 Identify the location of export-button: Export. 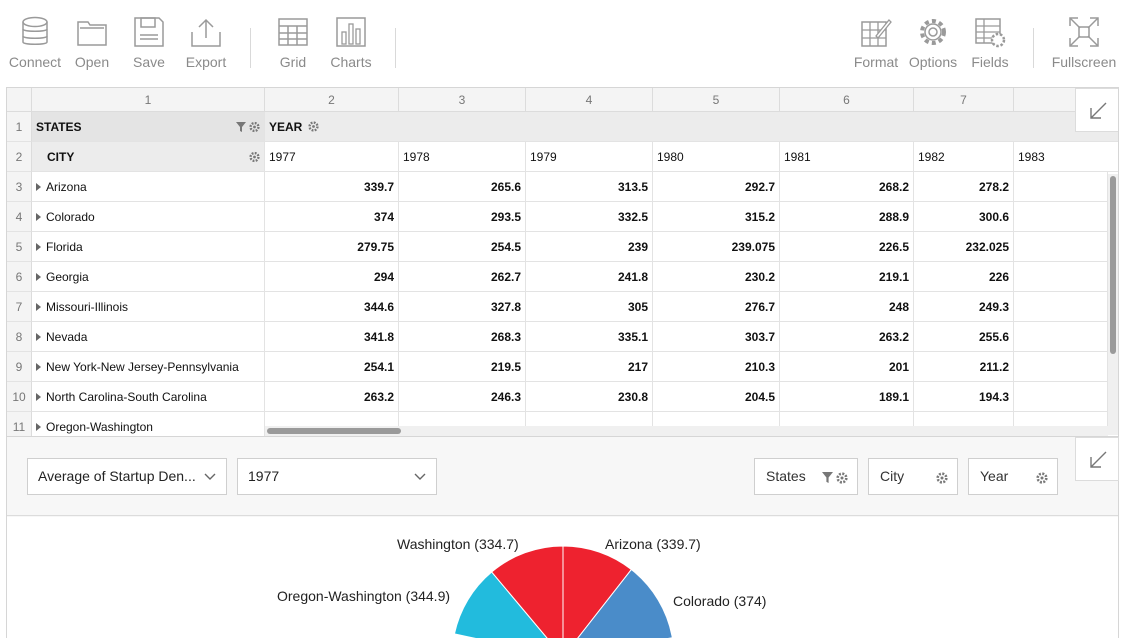
(206, 43).